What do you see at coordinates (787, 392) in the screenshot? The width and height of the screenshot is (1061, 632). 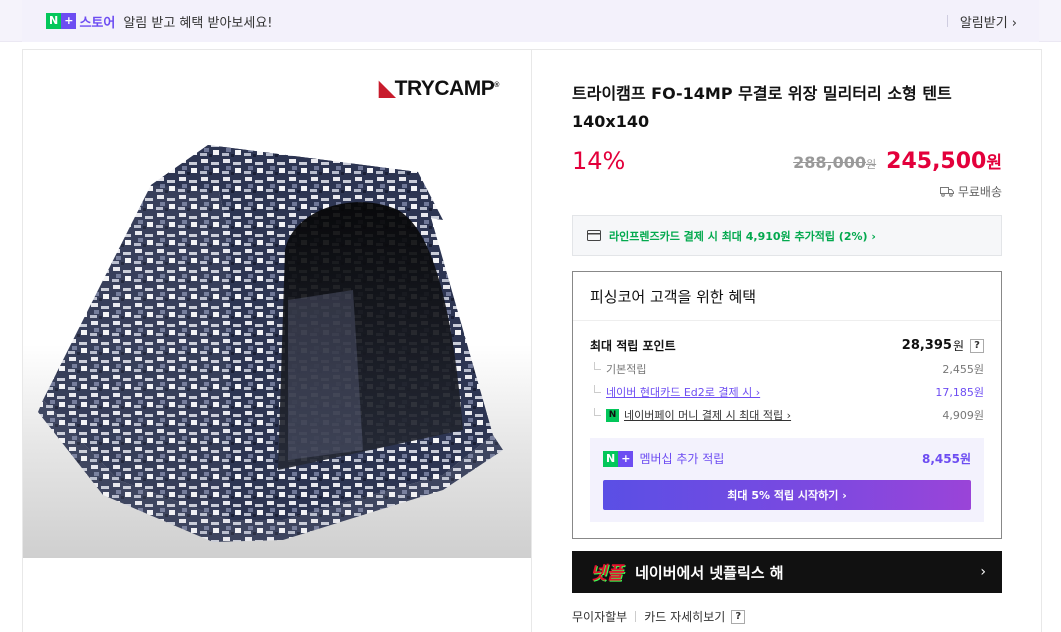 I see `list-item: 네이버 현대카드 Ed2로 결제 시 › 17,185원` at bounding box center [787, 392].